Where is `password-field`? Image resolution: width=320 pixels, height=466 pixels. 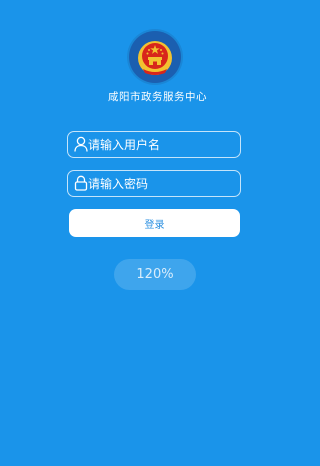 password-field is located at coordinates (154, 183).